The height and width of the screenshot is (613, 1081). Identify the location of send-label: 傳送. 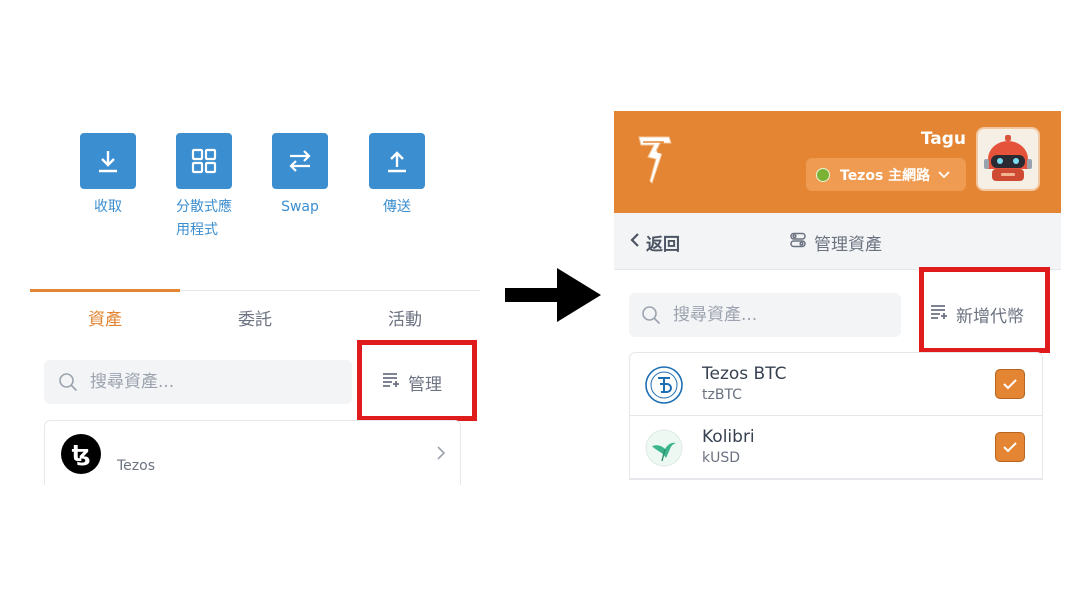
(397, 207).